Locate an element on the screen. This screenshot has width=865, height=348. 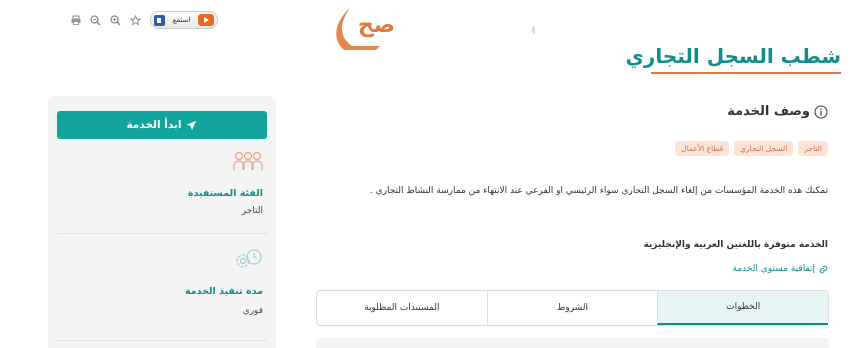
tab-panel is located at coordinates (572, 343).